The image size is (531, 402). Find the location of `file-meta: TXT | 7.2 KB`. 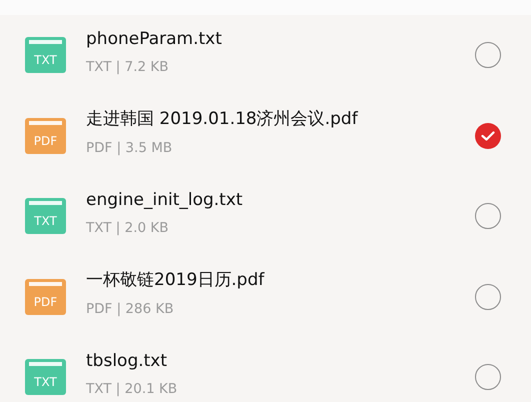

file-meta: TXT | 7.2 KB is located at coordinates (128, 68).